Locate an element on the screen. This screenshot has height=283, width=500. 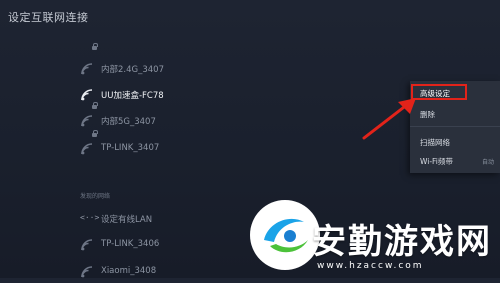
network-item-4: TP-LINK_3407 is located at coordinates (230, 150).